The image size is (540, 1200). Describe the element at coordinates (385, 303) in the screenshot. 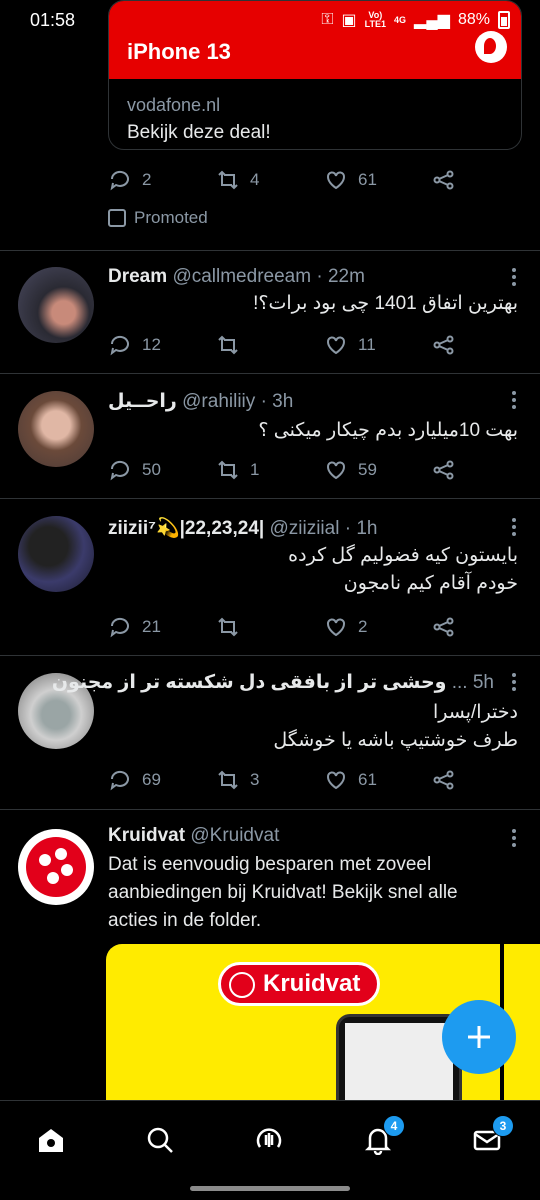

I see `tweet-text: بهترین اتفاق 1401 چی بود برات؟!` at that location.